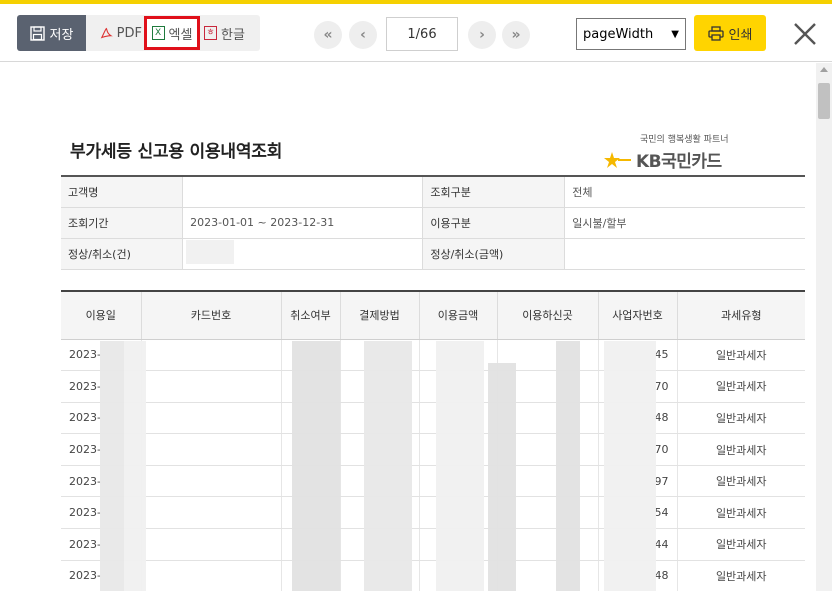  What do you see at coordinates (433, 355) in the screenshot?
I see `table-row: 2023- 45 일반과세자` at bounding box center [433, 355].